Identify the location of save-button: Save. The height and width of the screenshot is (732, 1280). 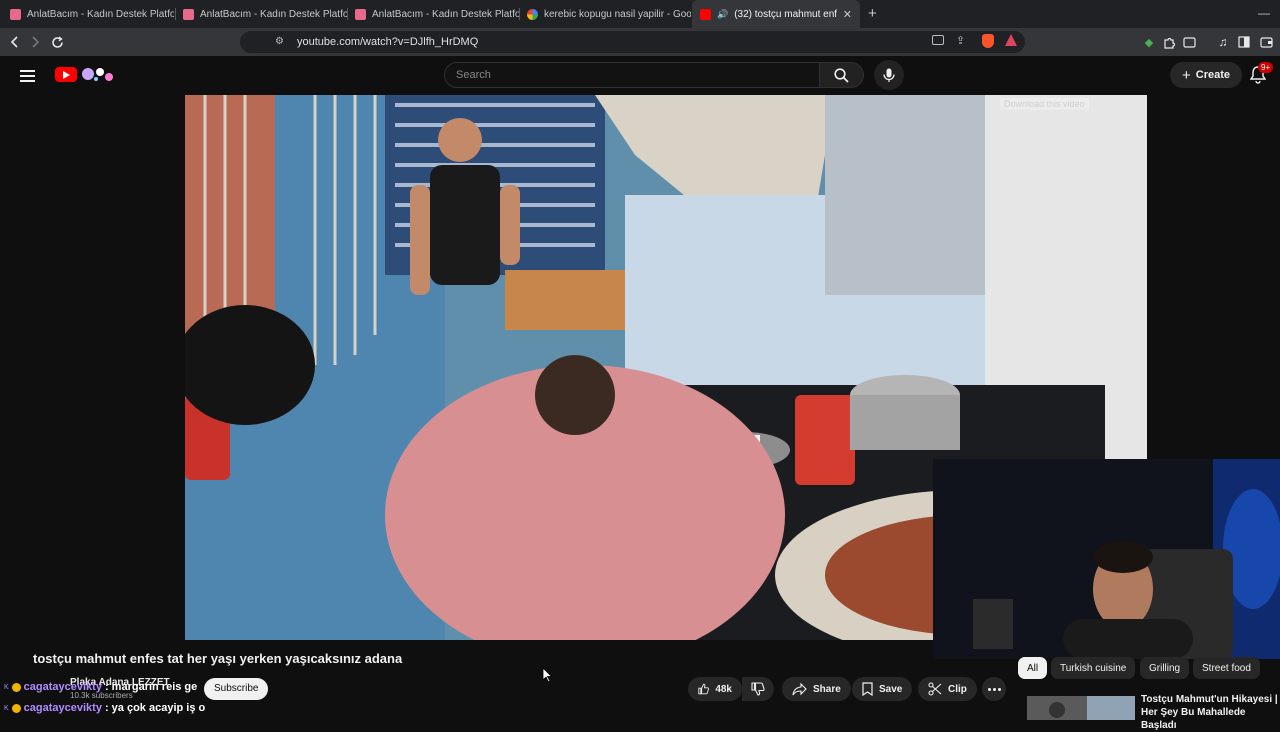
(882, 689).